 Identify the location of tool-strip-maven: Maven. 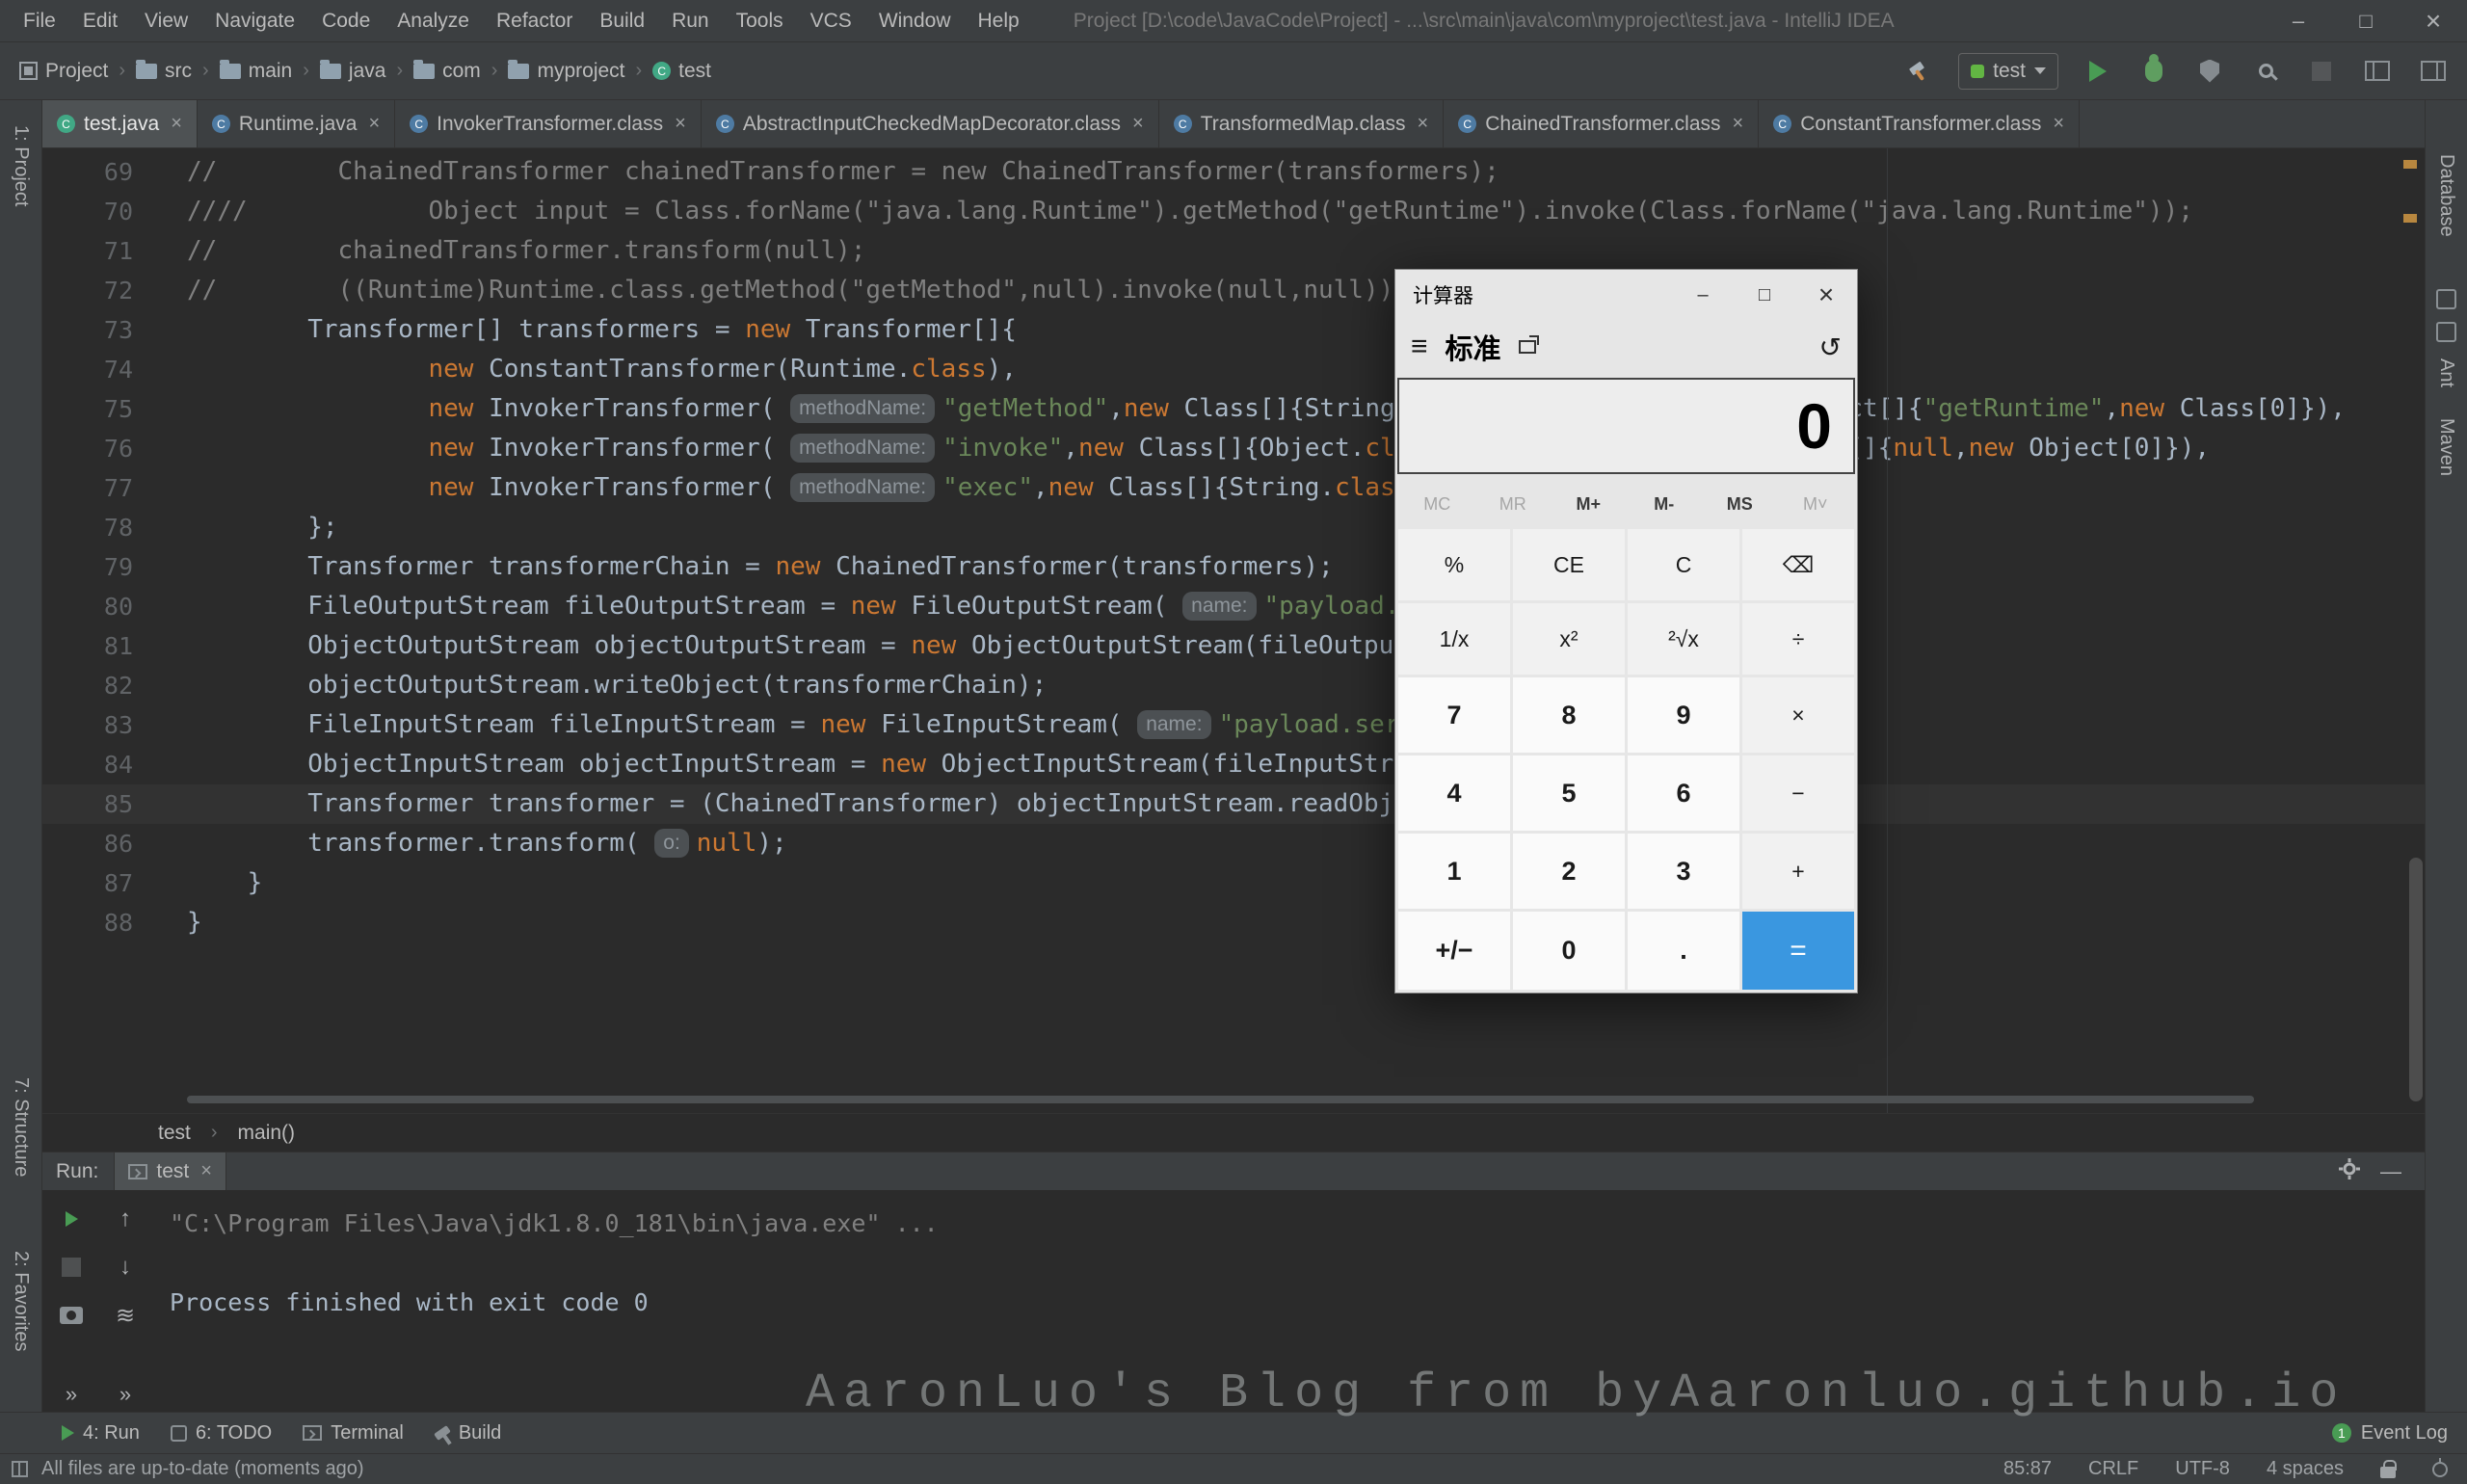
(2446, 447).